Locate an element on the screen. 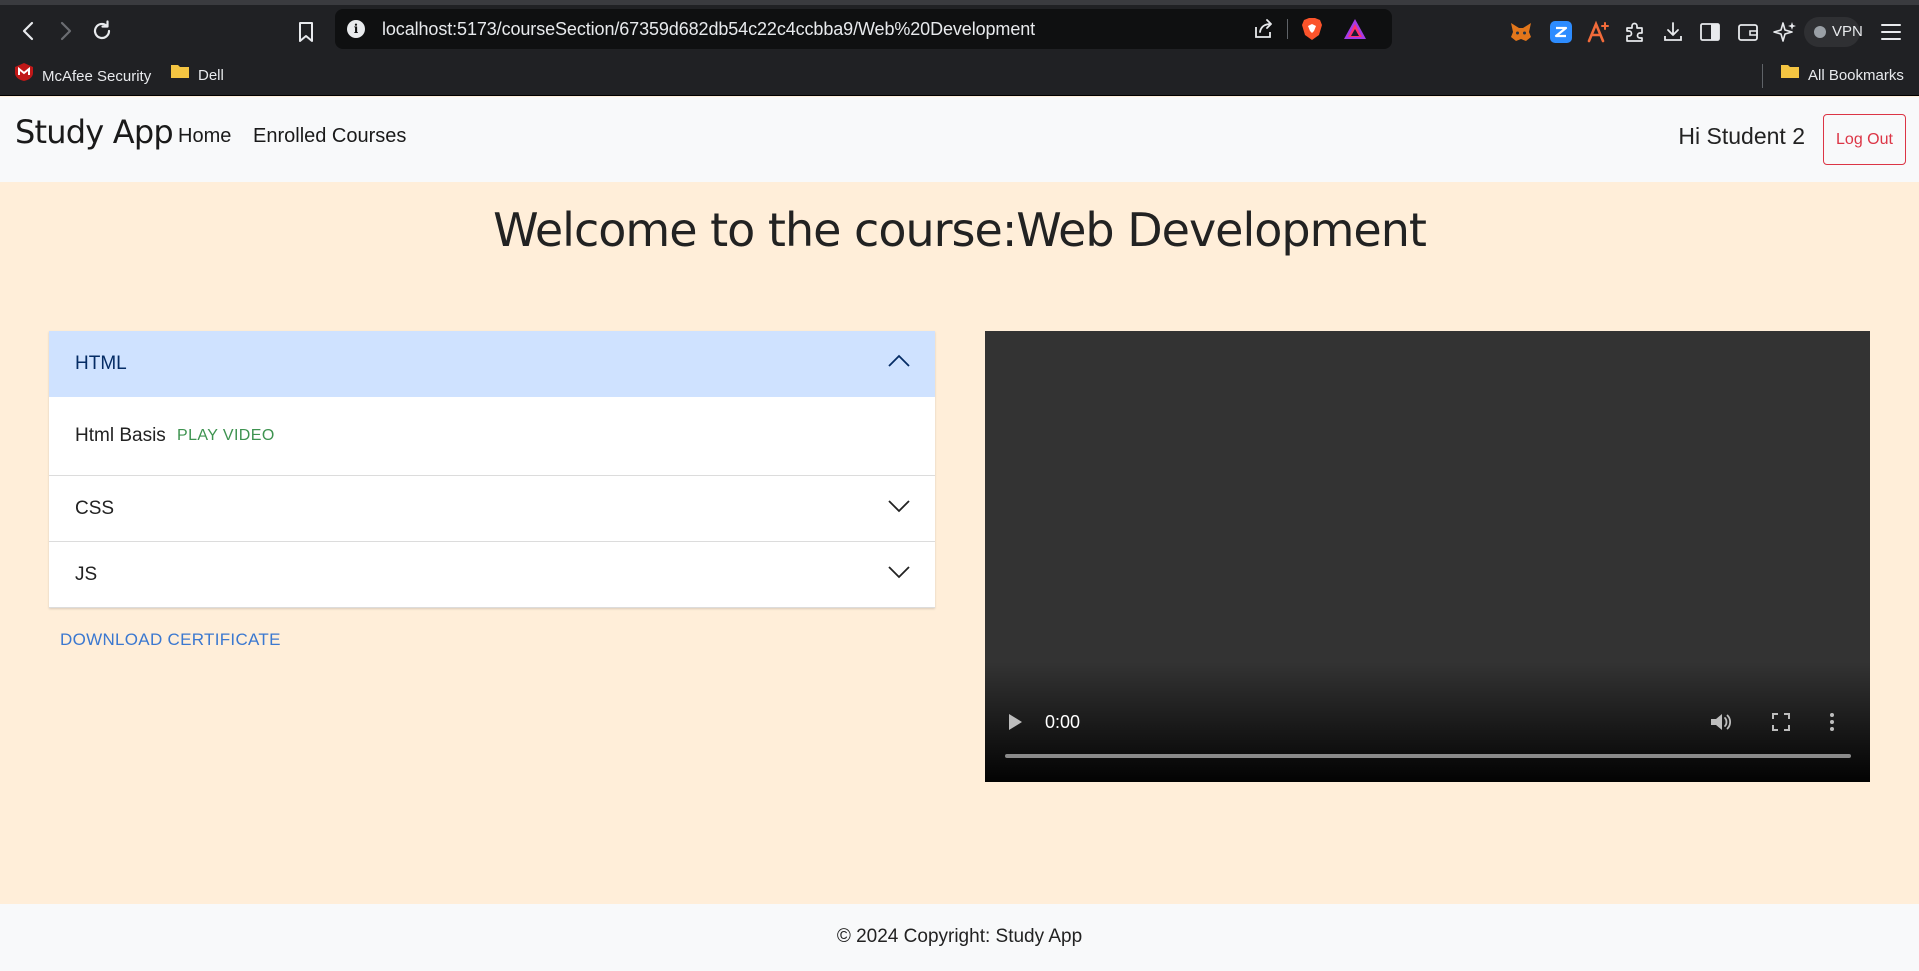  nav-home: Home is located at coordinates (204, 136).